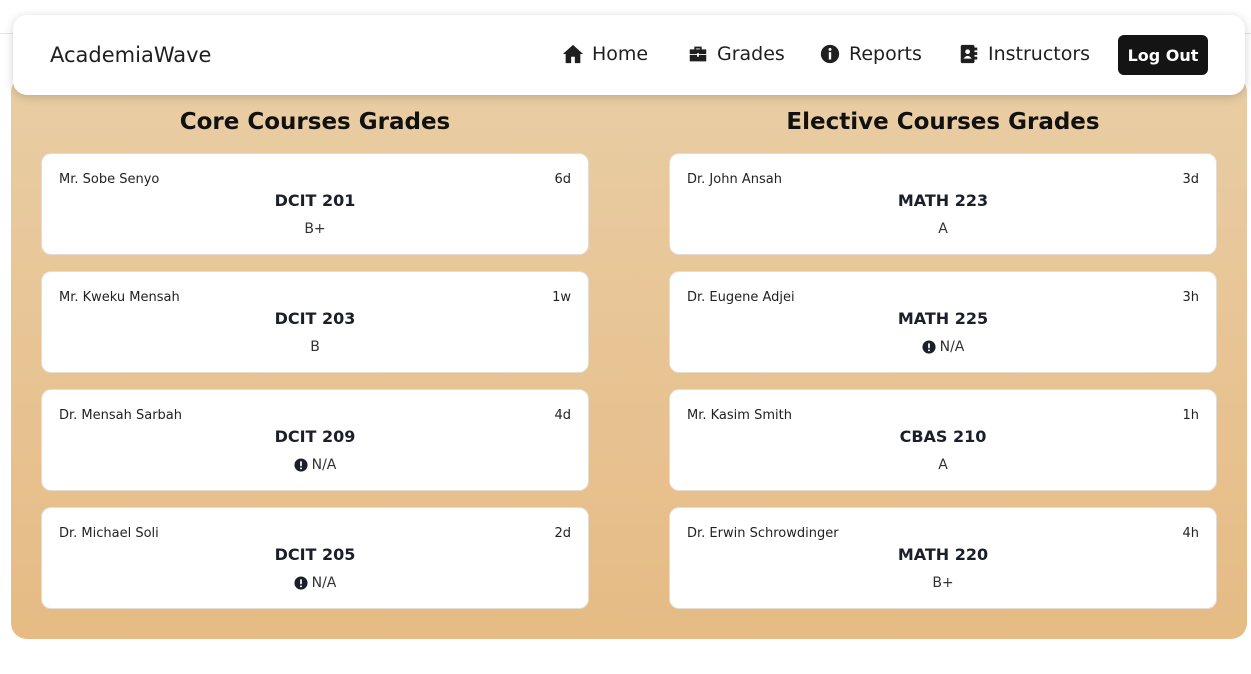 The width and height of the screenshot is (1251, 674). What do you see at coordinates (121, 415) in the screenshot?
I see `instructor-name: Dr. Mensah Sarbah` at bounding box center [121, 415].